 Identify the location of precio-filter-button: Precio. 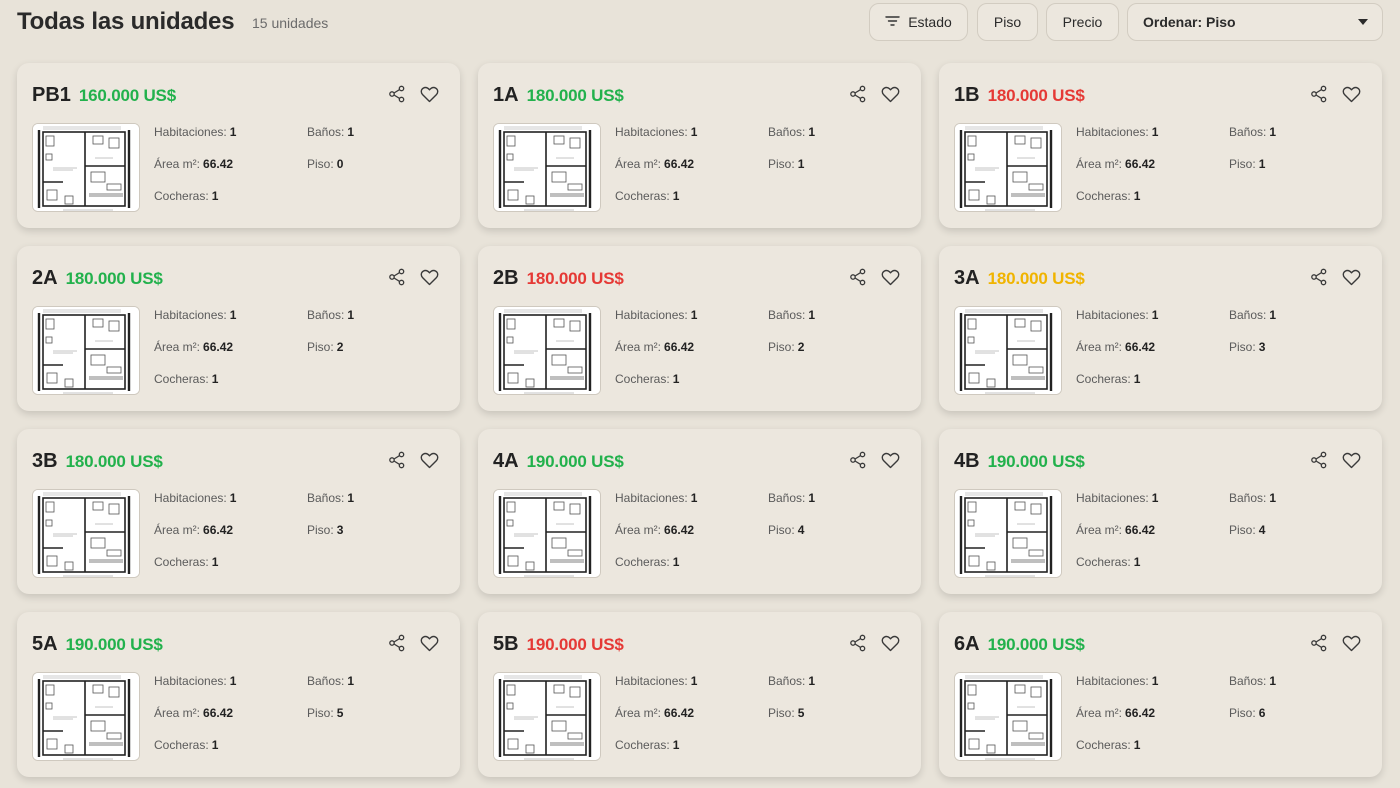
(1082, 22).